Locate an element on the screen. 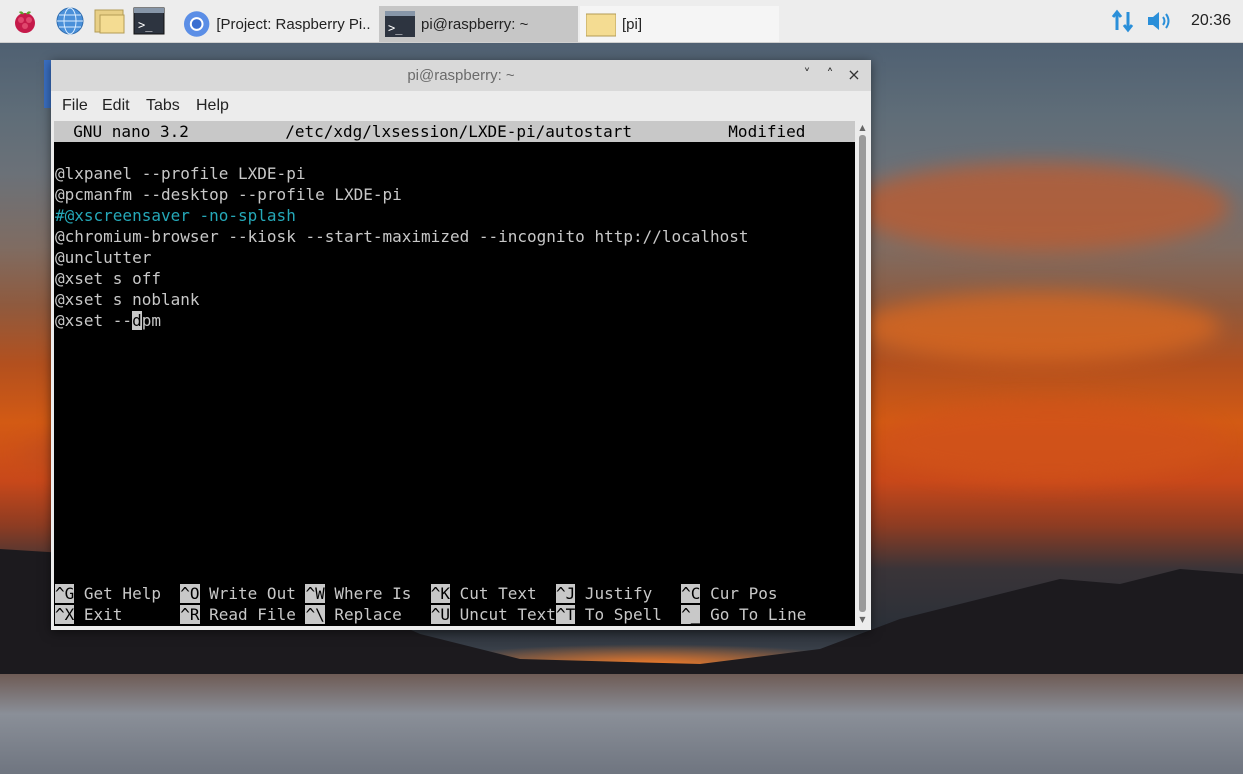 Image resolution: width=1243 pixels, height=774 pixels. scroll-down-icon: ▼ is located at coordinates (862, 619).